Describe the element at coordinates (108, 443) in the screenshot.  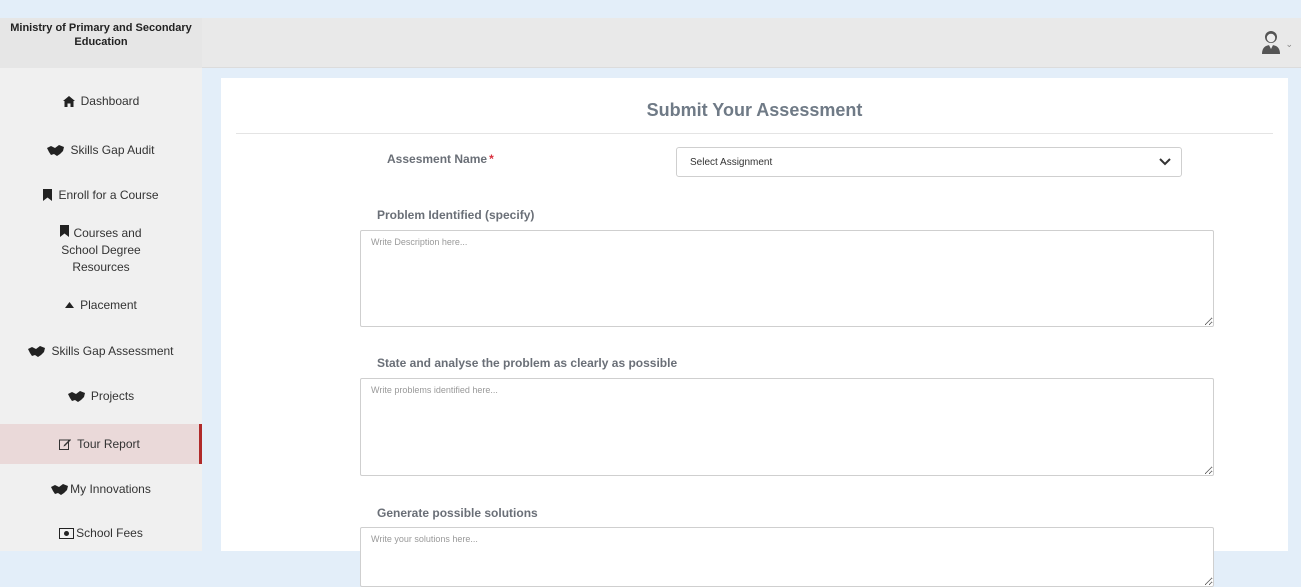
I see `sidebar-item-label: Tour Report` at that location.